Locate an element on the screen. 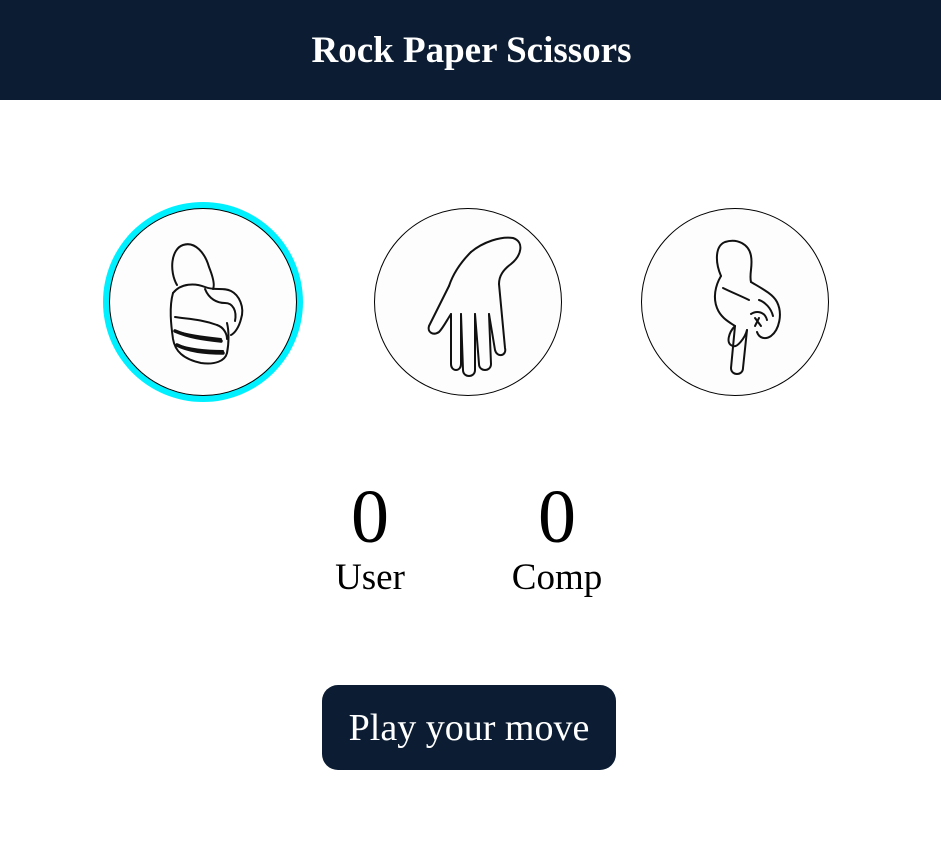 The height and width of the screenshot is (862, 941). comp-score-value: 0 is located at coordinates (557, 517).